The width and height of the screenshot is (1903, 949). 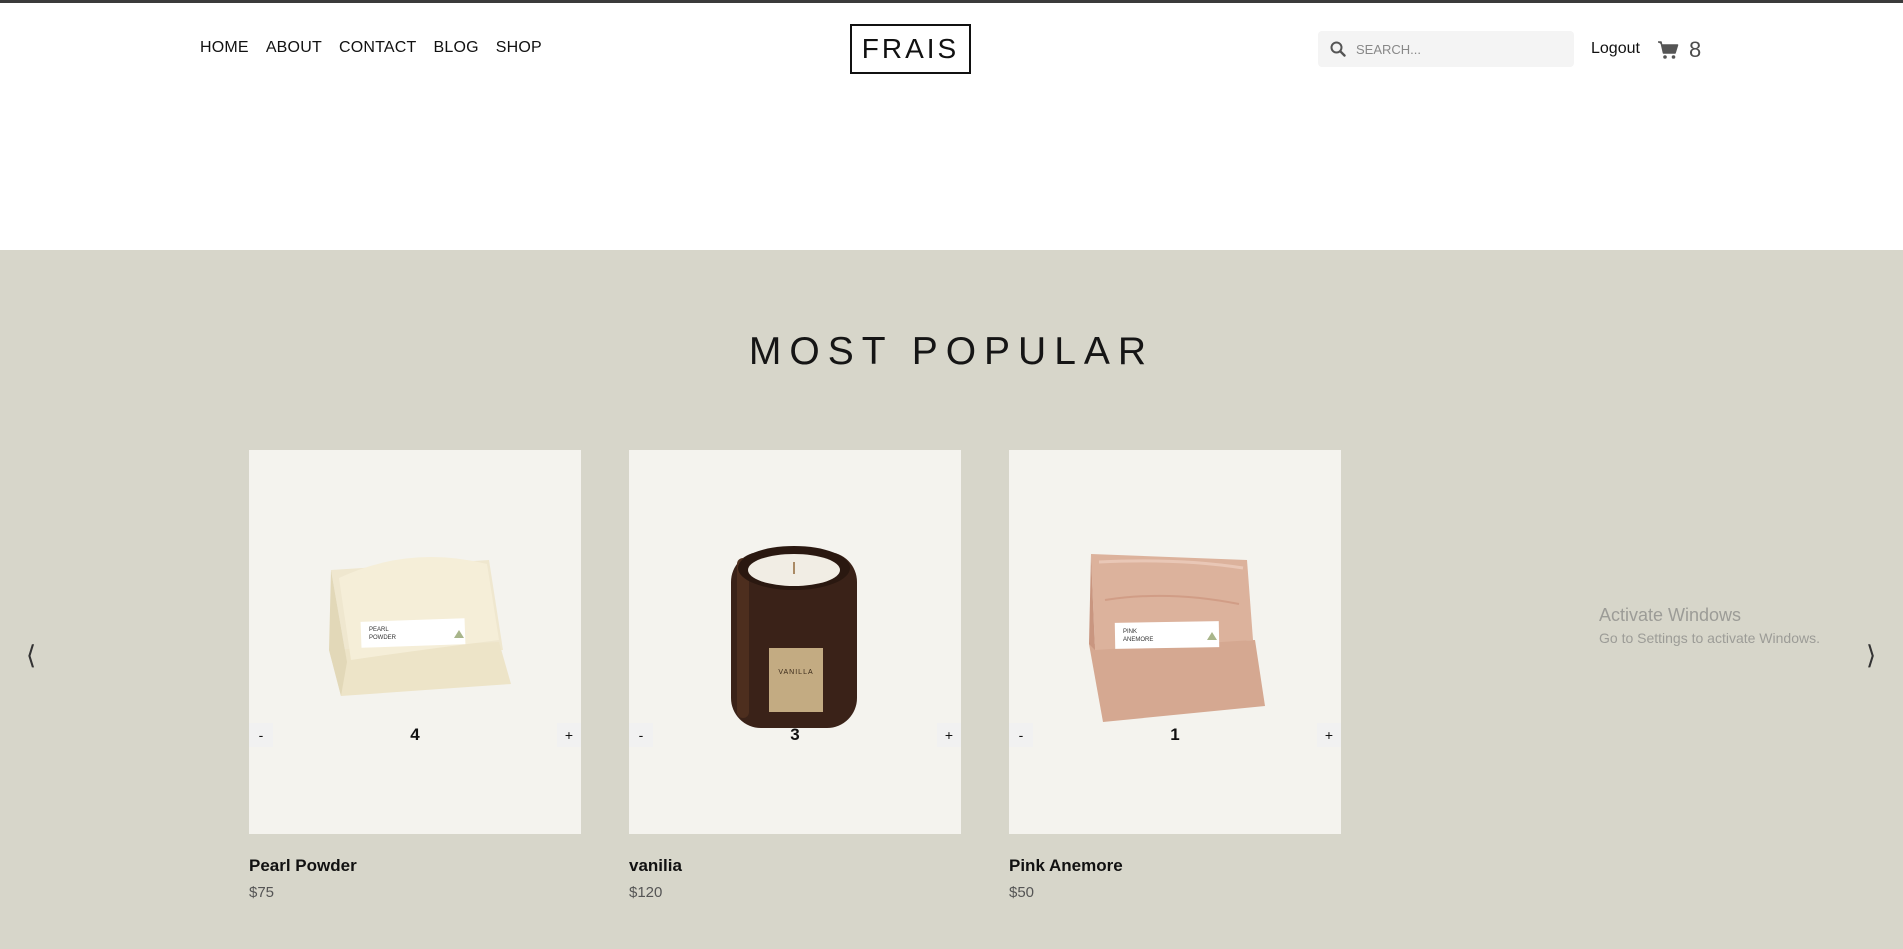 I want to click on main-nav: HOME ABOUT CONTACT BLOG SHOP, so click(x=371, y=48).